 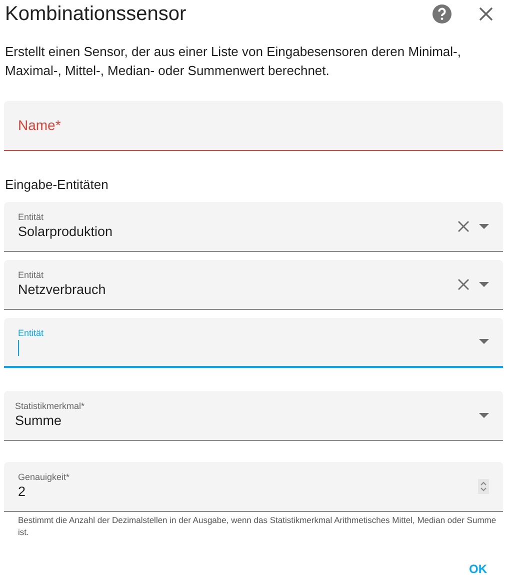 What do you see at coordinates (65, 232) in the screenshot?
I see `field-value: Solarproduktion` at bounding box center [65, 232].